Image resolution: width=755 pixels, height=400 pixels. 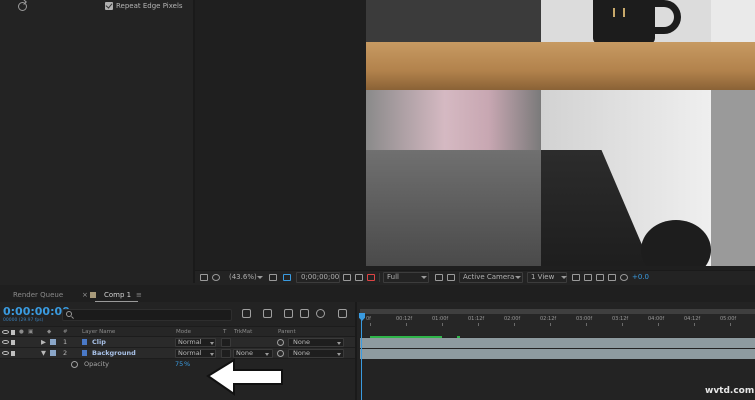 I want to click on ruler-label: 00:12f, so click(x=404, y=319).